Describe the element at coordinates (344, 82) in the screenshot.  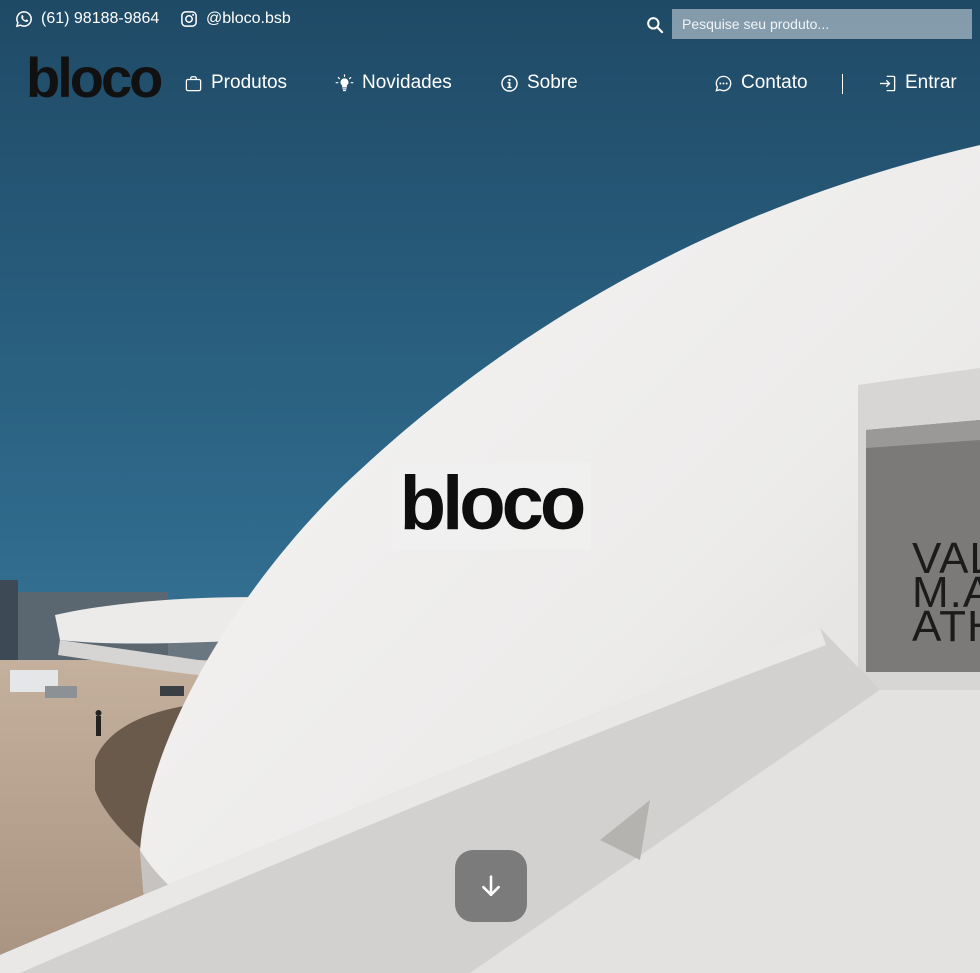
I see `lightbulb-icon` at that location.